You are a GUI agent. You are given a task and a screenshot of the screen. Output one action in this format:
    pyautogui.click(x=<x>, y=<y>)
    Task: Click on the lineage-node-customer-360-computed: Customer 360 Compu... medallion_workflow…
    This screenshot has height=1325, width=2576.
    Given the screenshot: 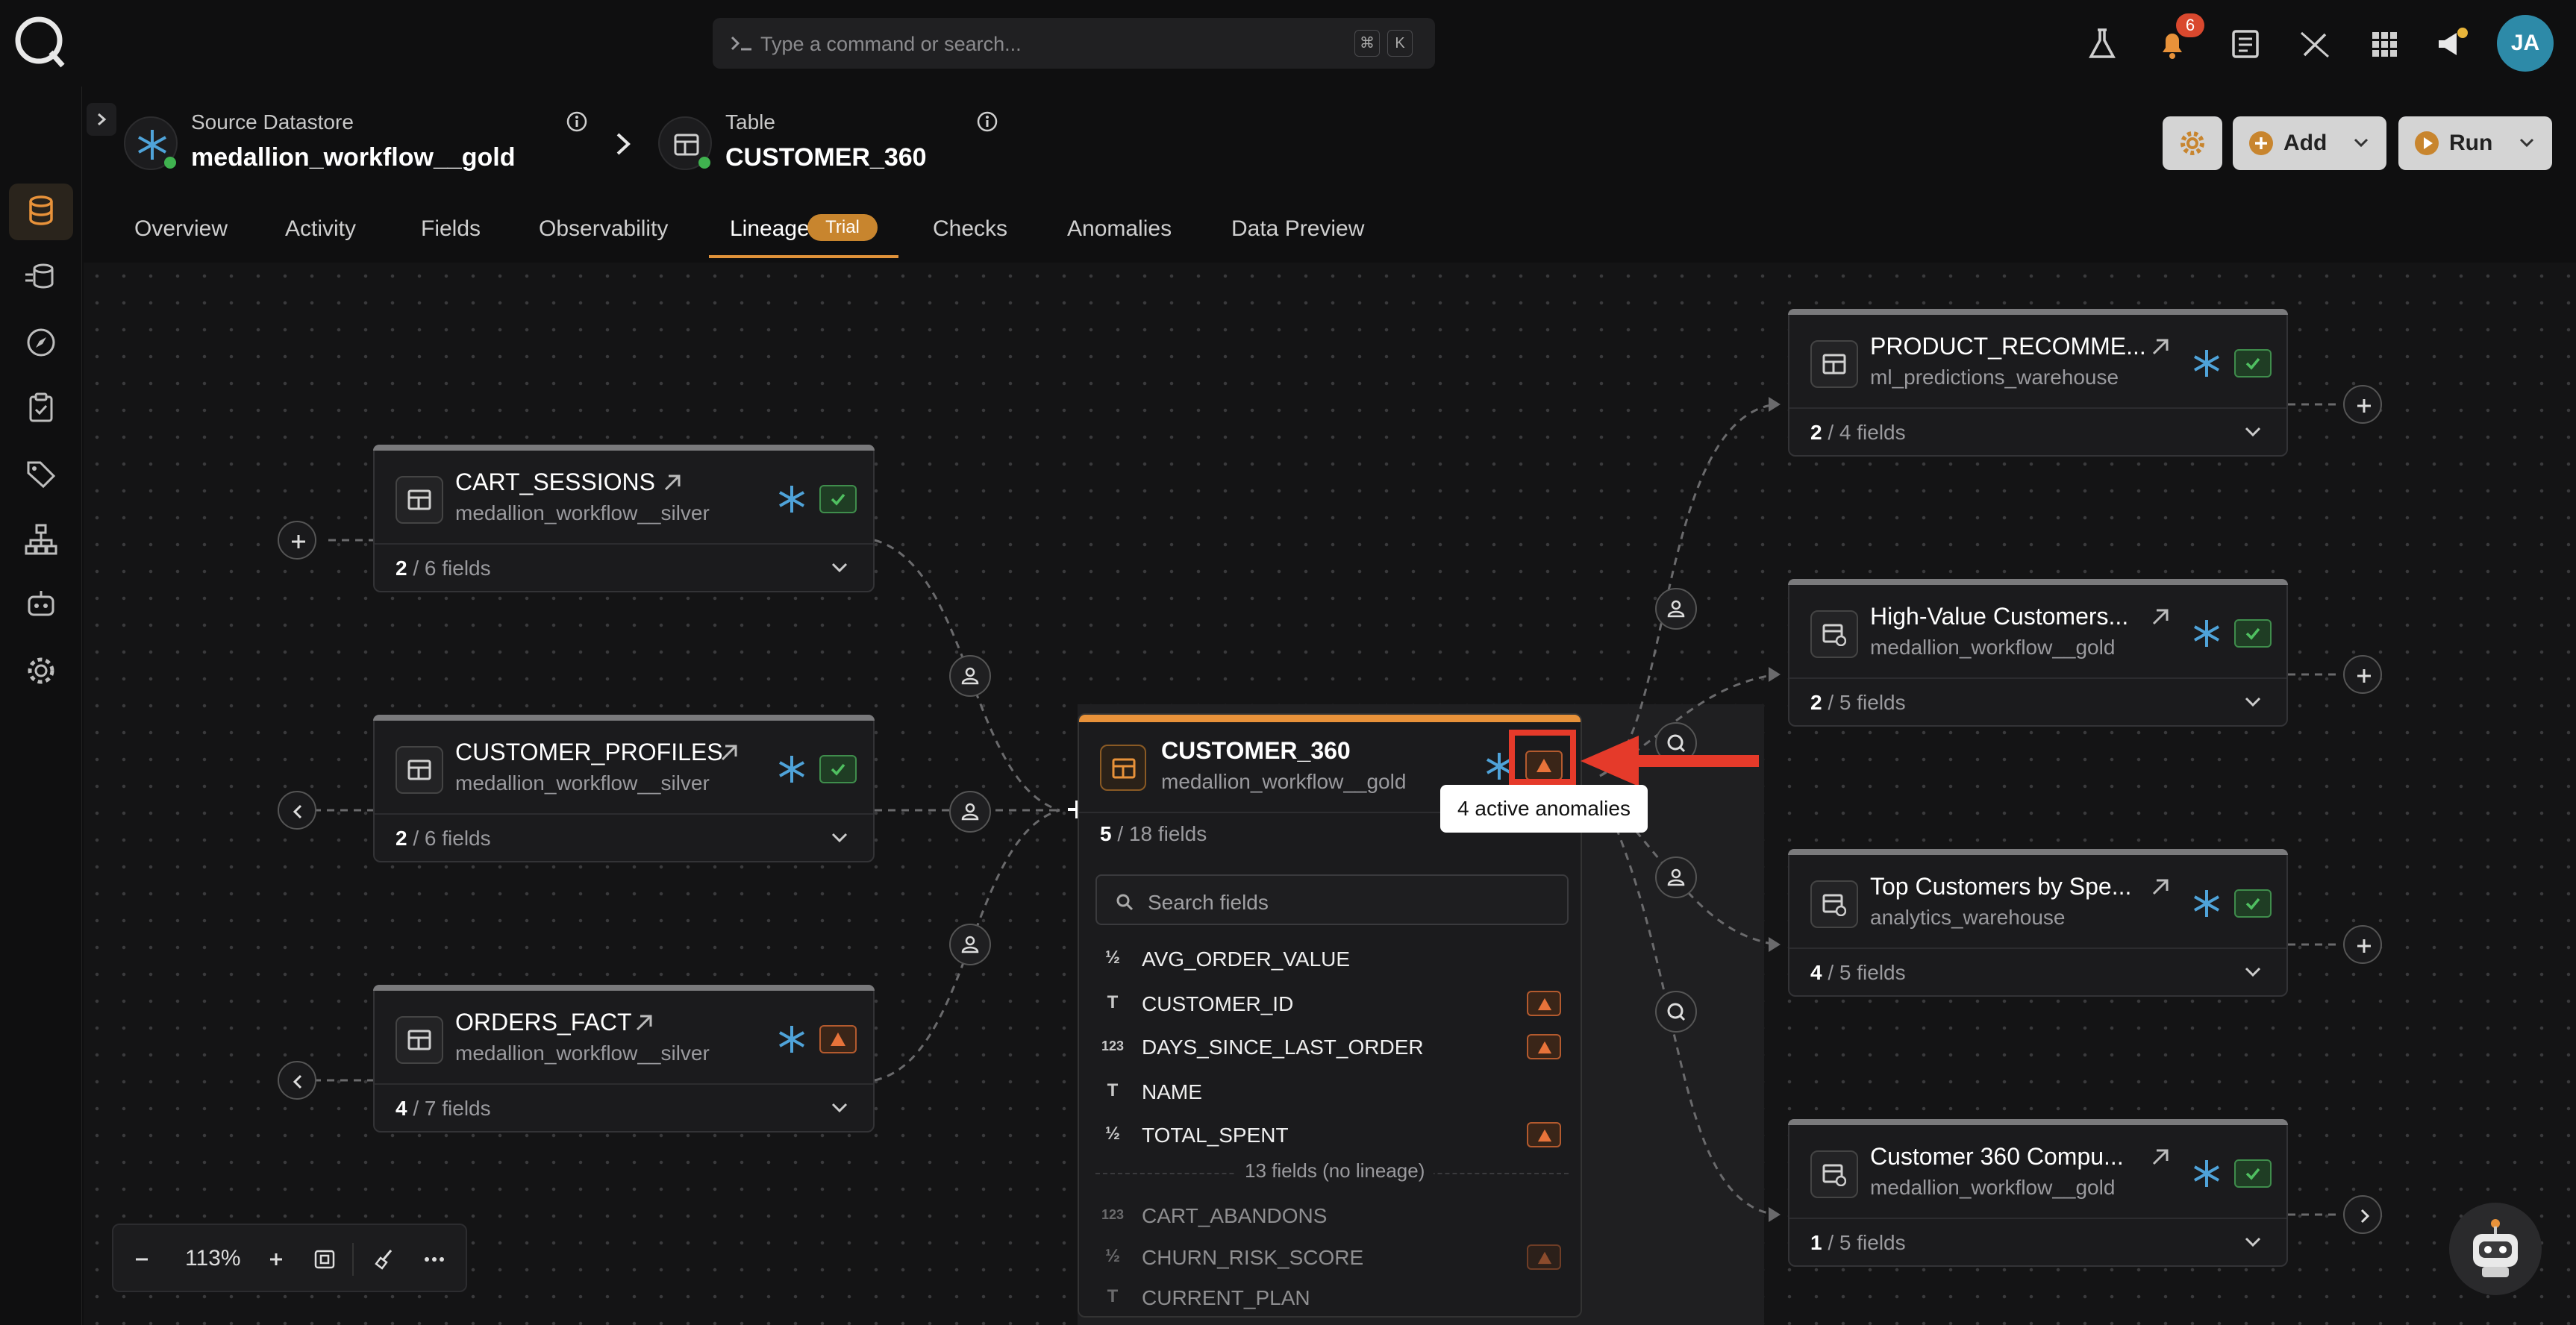 What is the action you would take?
    pyautogui.click(x=2038, y=1193)
    